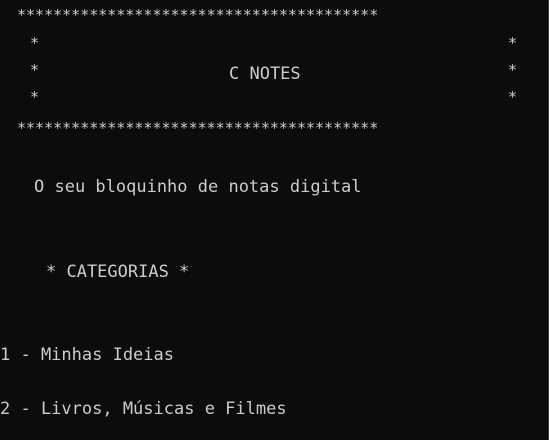  What do you see at coordinates (265, 74) in the screenshot?
I see `app-title: C NOTES` at bounding box center [265, 74].